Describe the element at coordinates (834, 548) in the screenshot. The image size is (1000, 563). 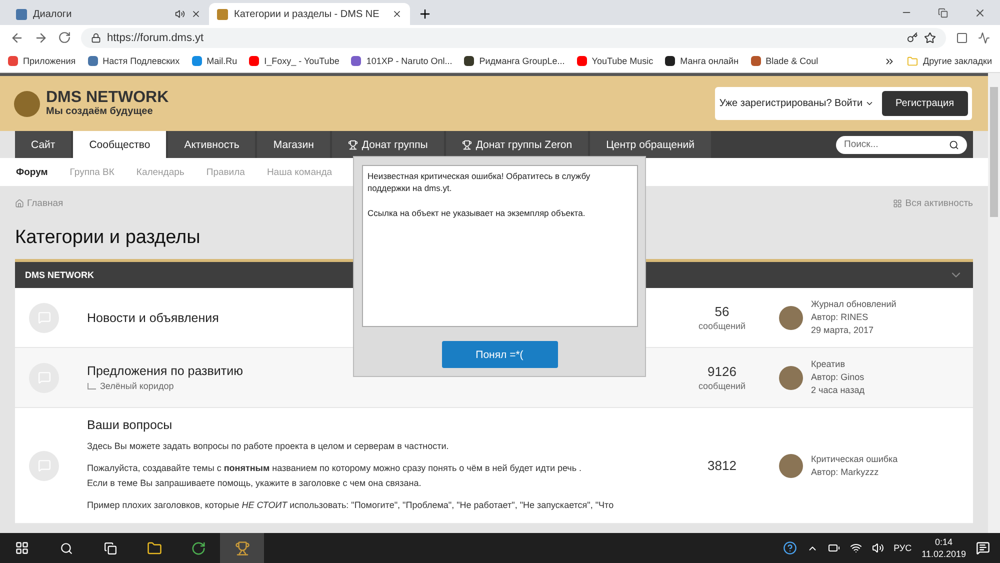
I see `battery-icon` at that location.